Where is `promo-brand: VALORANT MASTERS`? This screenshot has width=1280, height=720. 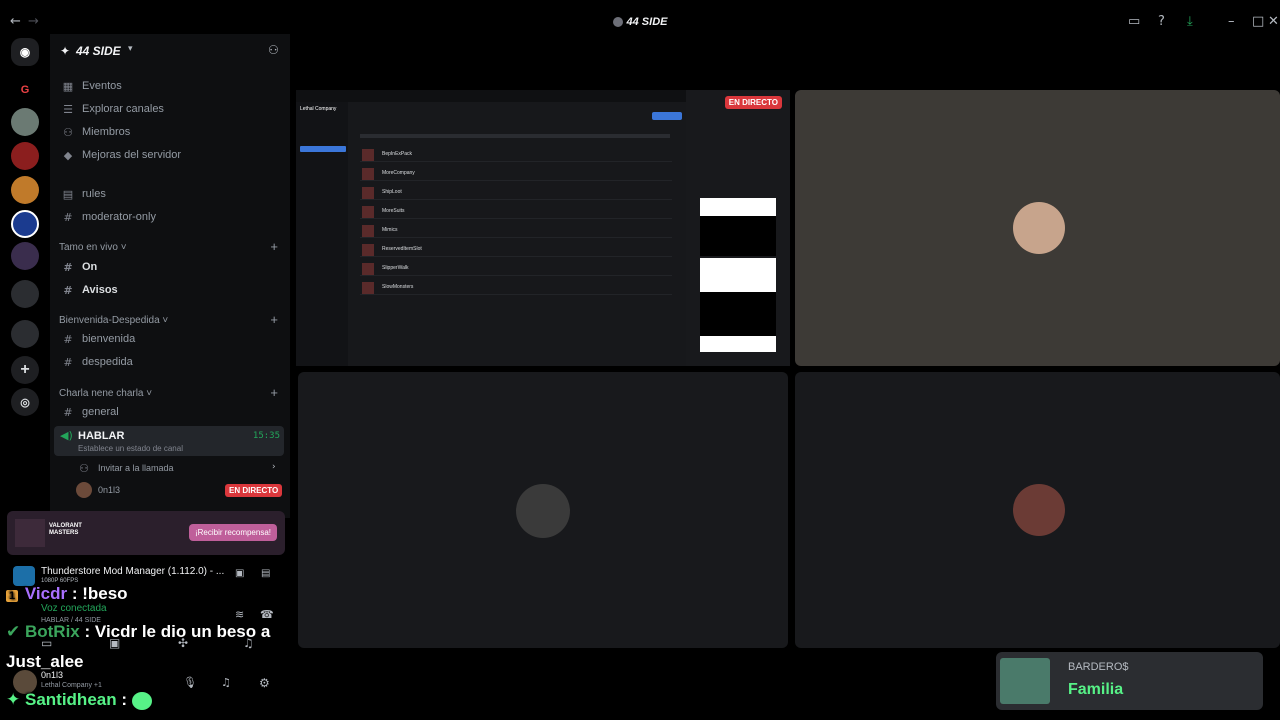 promo-brand: VALORANT MASTERS is located at coordinates (65, 530).